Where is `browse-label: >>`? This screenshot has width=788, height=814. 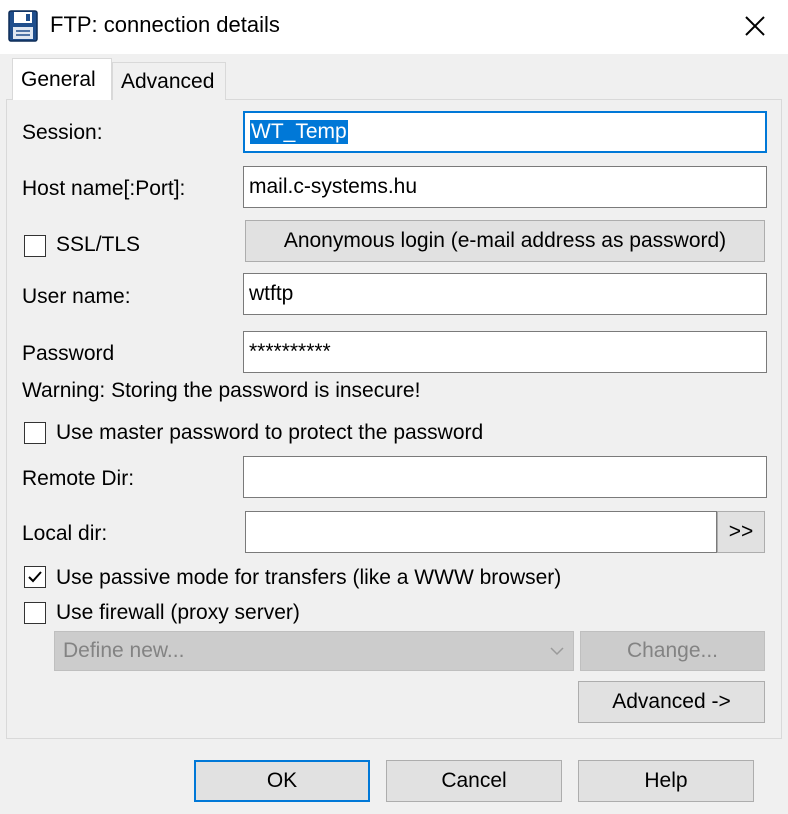
browse-label: >> is located at coordinates (741, 531).